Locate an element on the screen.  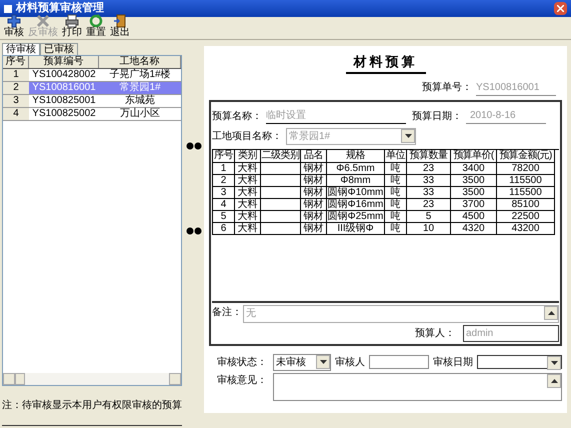
table-cell: 85100 is located at coordinates (526, 204).